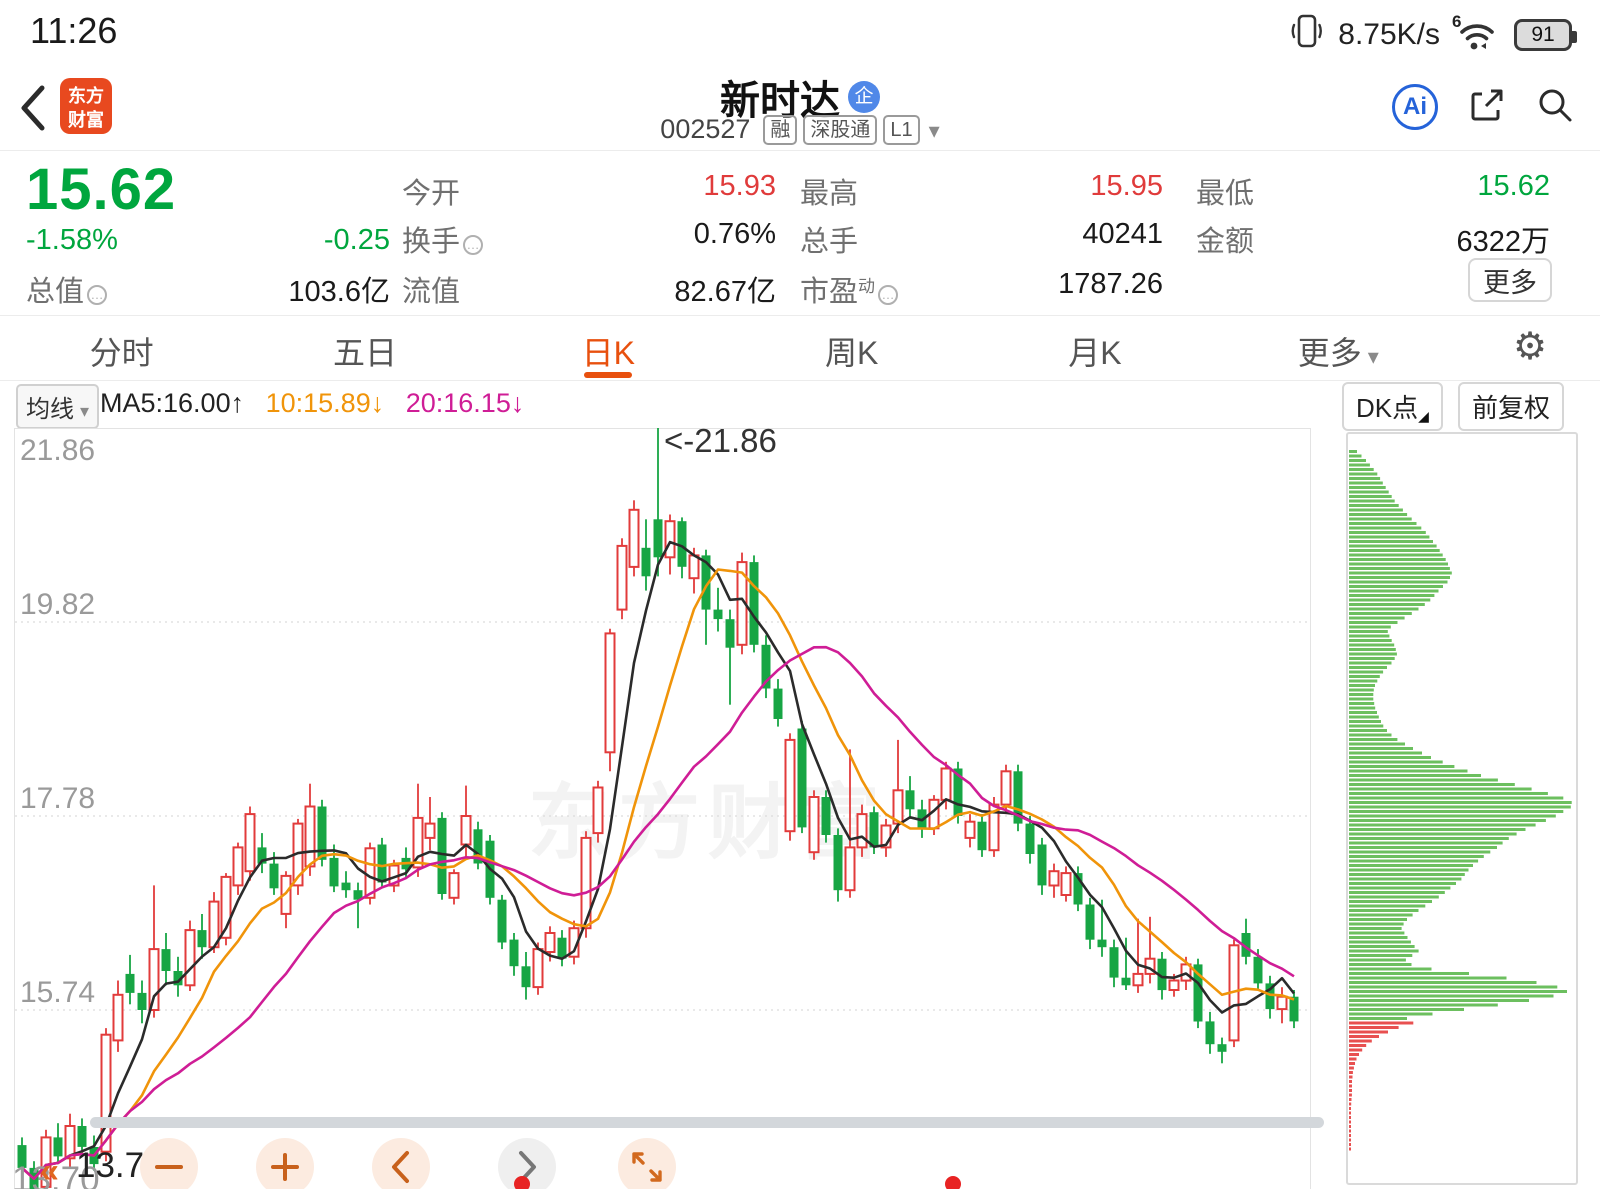 The height and width of the screenshot is (1189, 1600). Describe the element at coordinates (58, 450) in the screenshot. I see `axis-label-1: 21.86` at that location.